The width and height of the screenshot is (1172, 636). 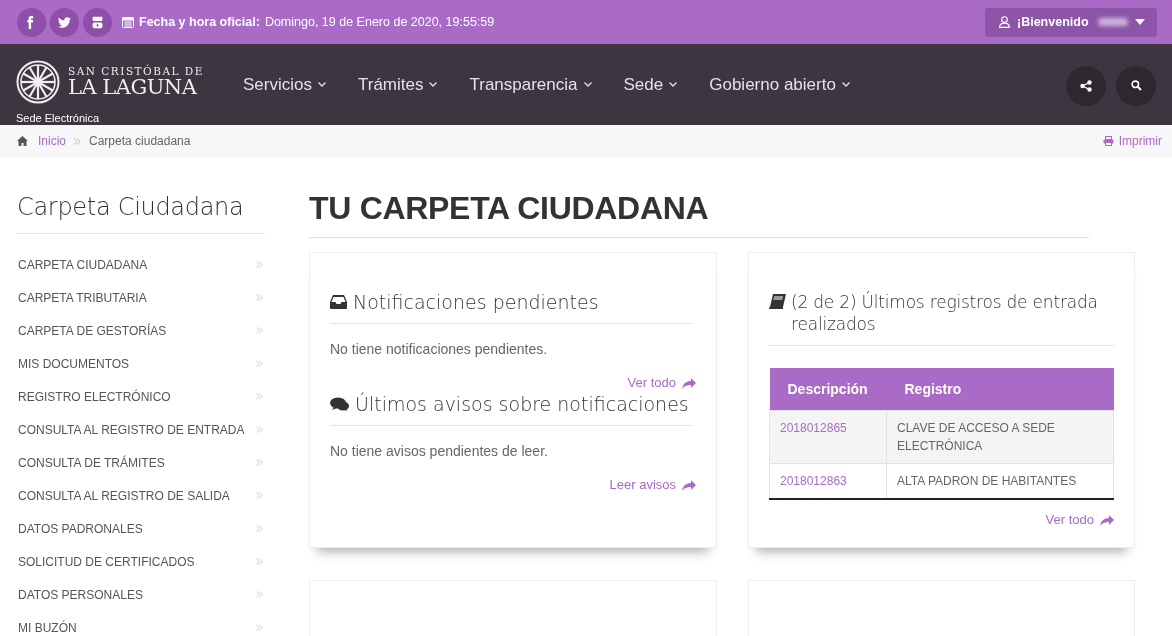 What do you see at coordinates (141, 429) in the screenshot?
I see `sidebar-menu-item: CONSULTA AL REGISTRO DE ENTRADA` at bounding box center [141, 429].